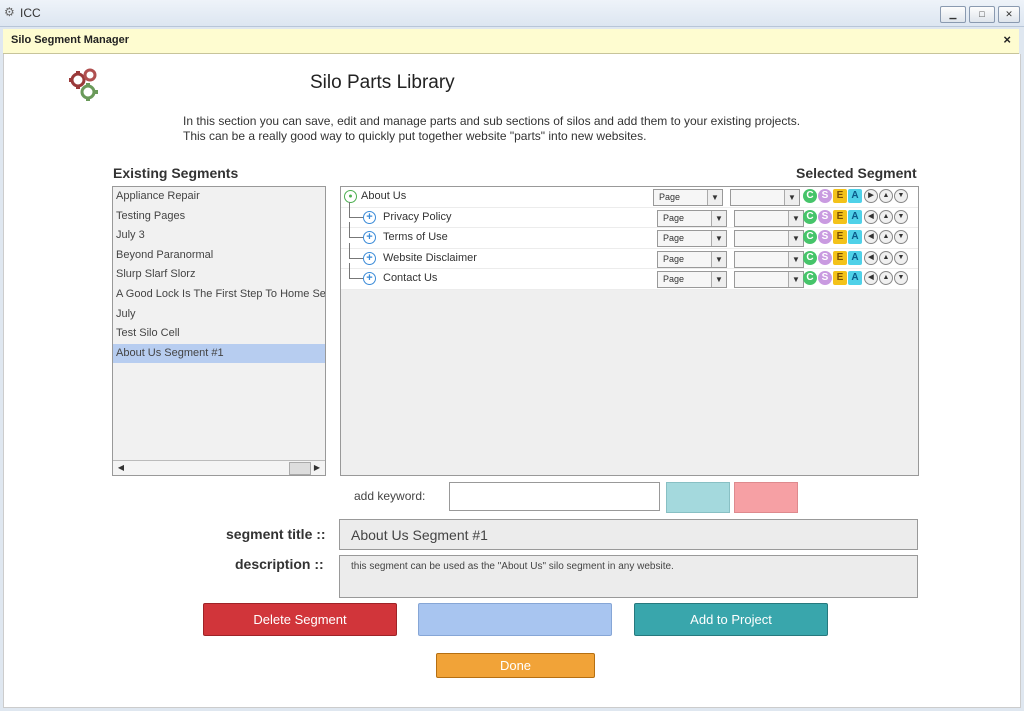 The height and width of the screenshot is (711, 1024). I want to click on segment-list-item: Appliance Repair, so click(219, 197).